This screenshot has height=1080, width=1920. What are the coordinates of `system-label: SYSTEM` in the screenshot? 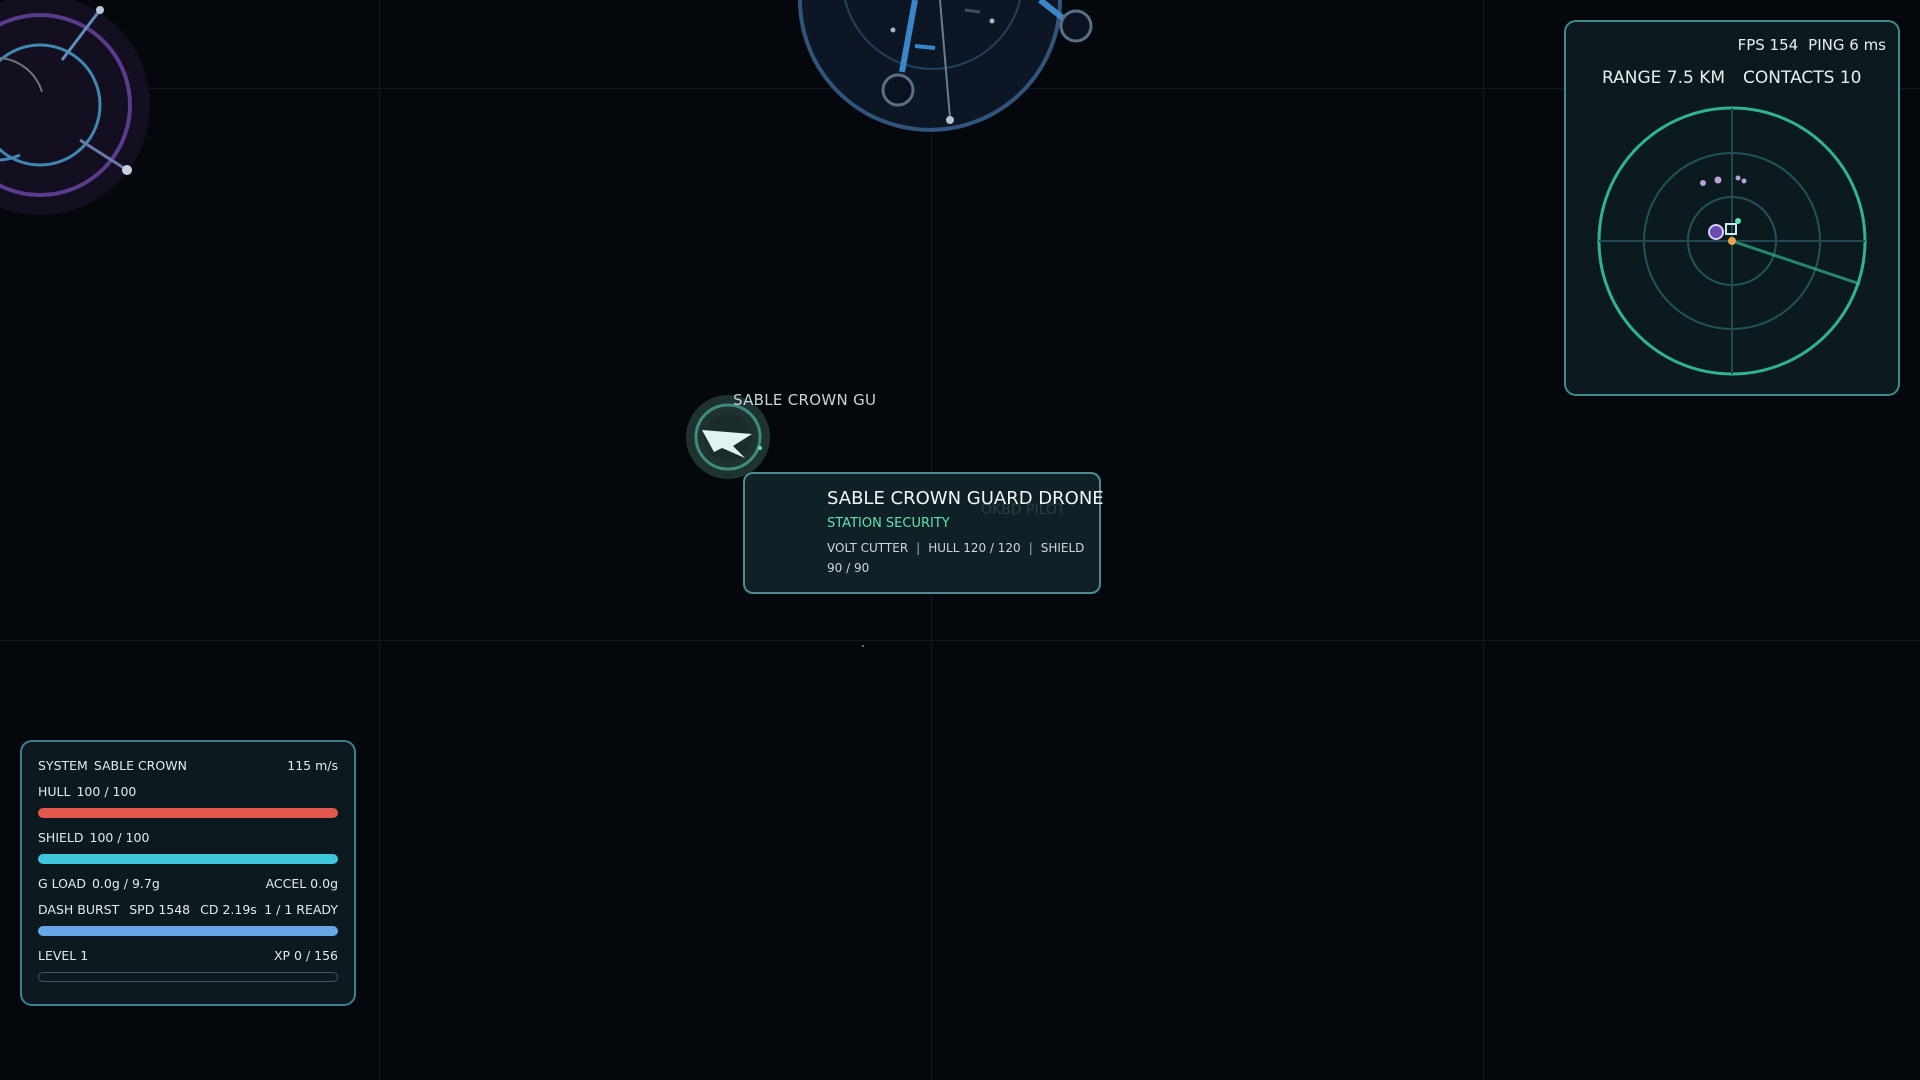 It's located at (63, 765).